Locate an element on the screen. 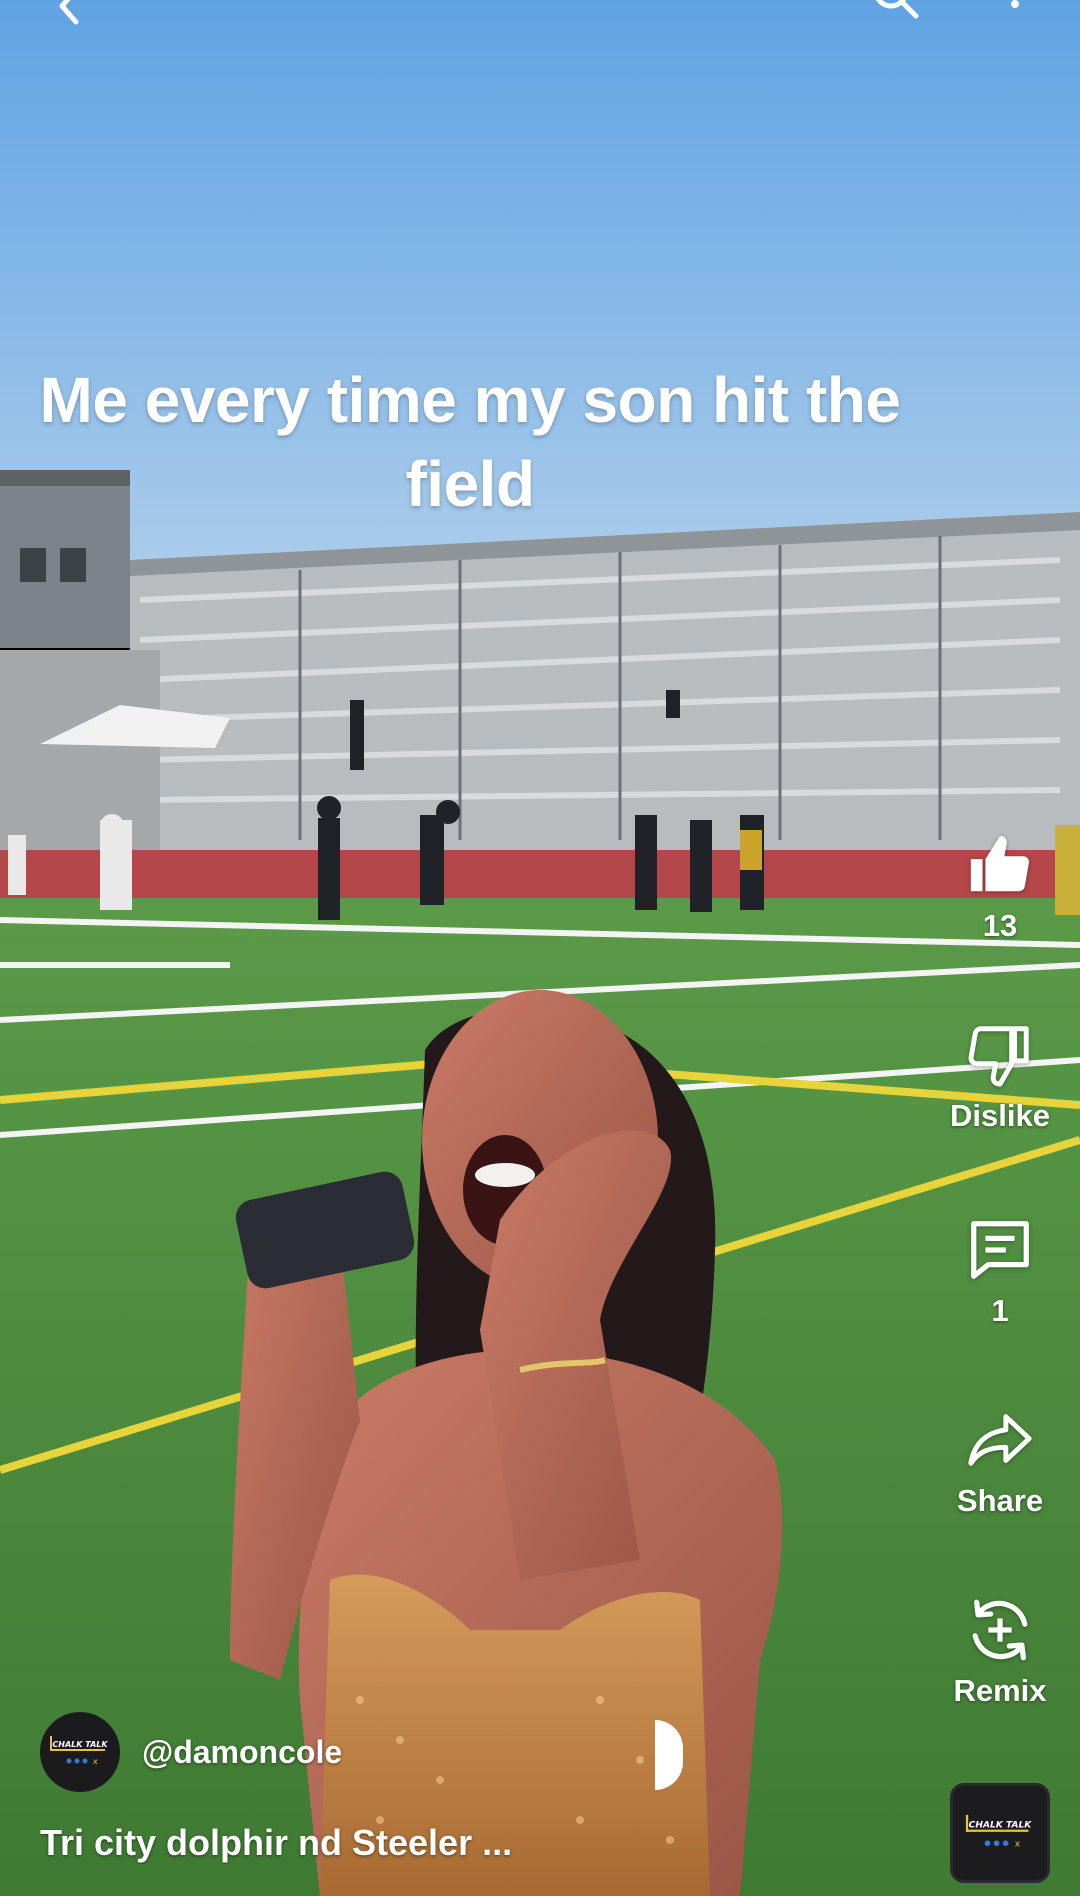 This screenshot has width=1080, height=1896. remix-icon is located at coordinates (1000, 1630).